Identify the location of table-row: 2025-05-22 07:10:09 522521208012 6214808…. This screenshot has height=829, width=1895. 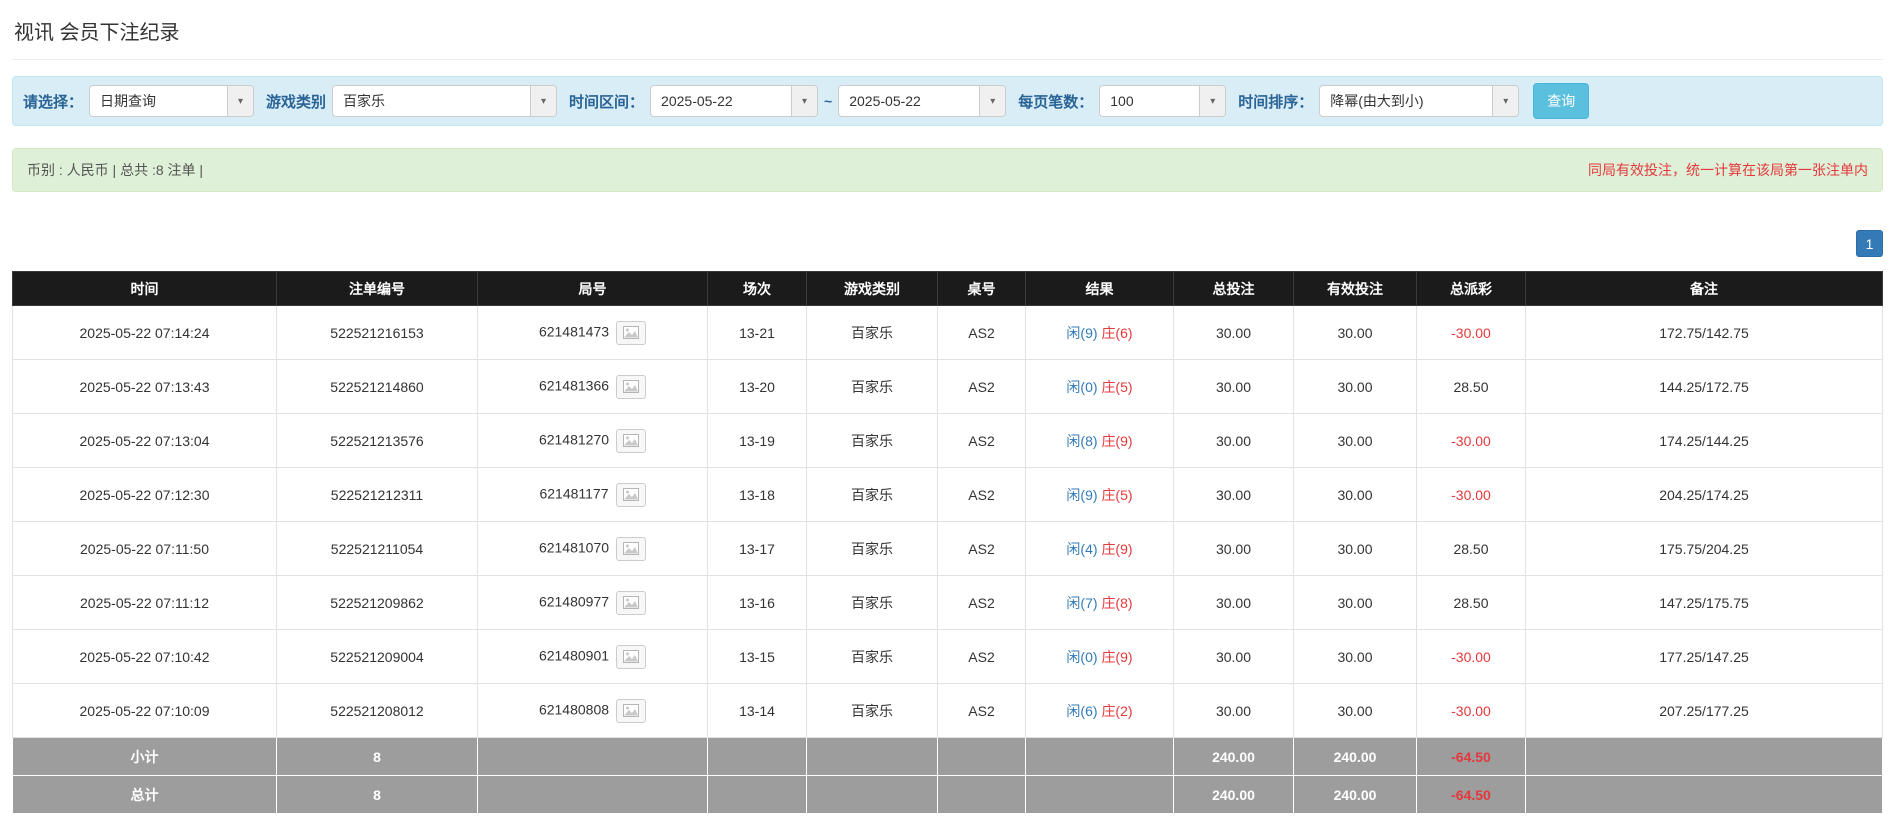
(947, 710).